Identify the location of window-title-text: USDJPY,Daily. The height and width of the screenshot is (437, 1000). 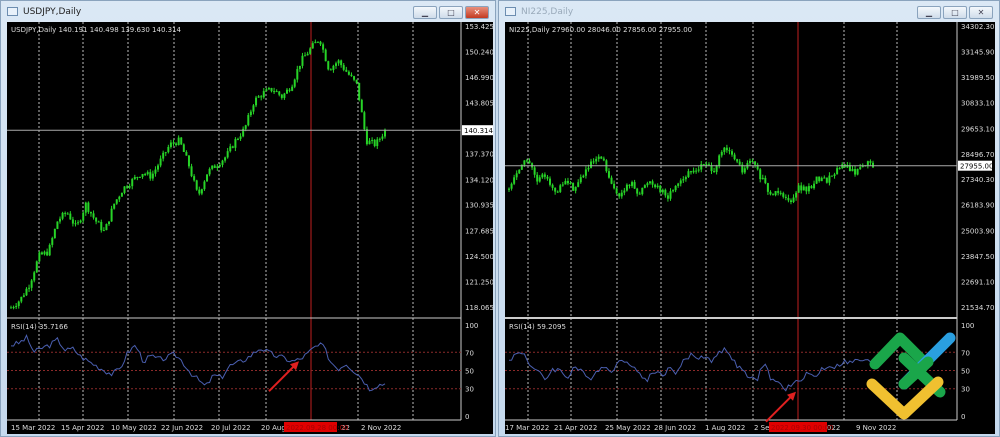
(52, 12).